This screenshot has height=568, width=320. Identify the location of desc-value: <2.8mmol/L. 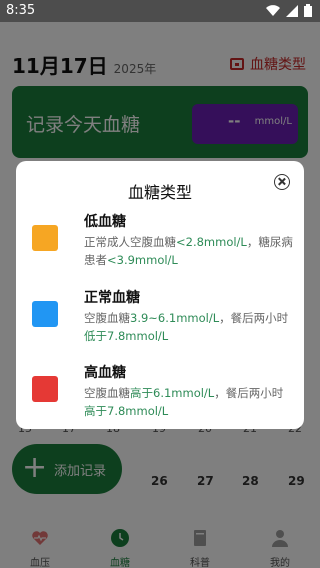
(211, 242).